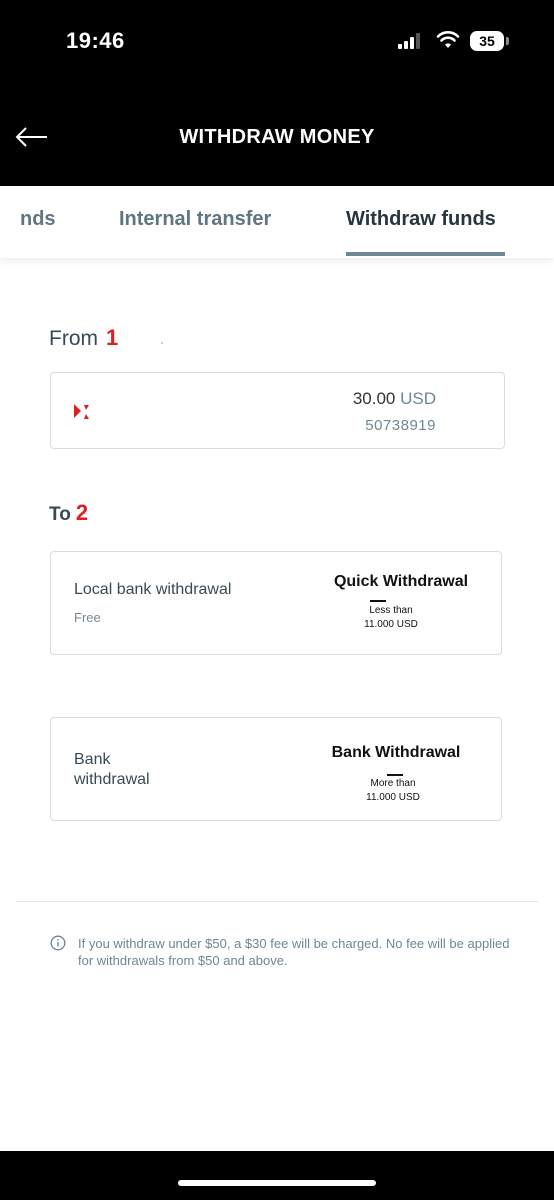 This screenshot has width=554, height=1200. Describe the element at coordinates (277, 1175) in the screenshot. I see `home-indicator-area` at that location.